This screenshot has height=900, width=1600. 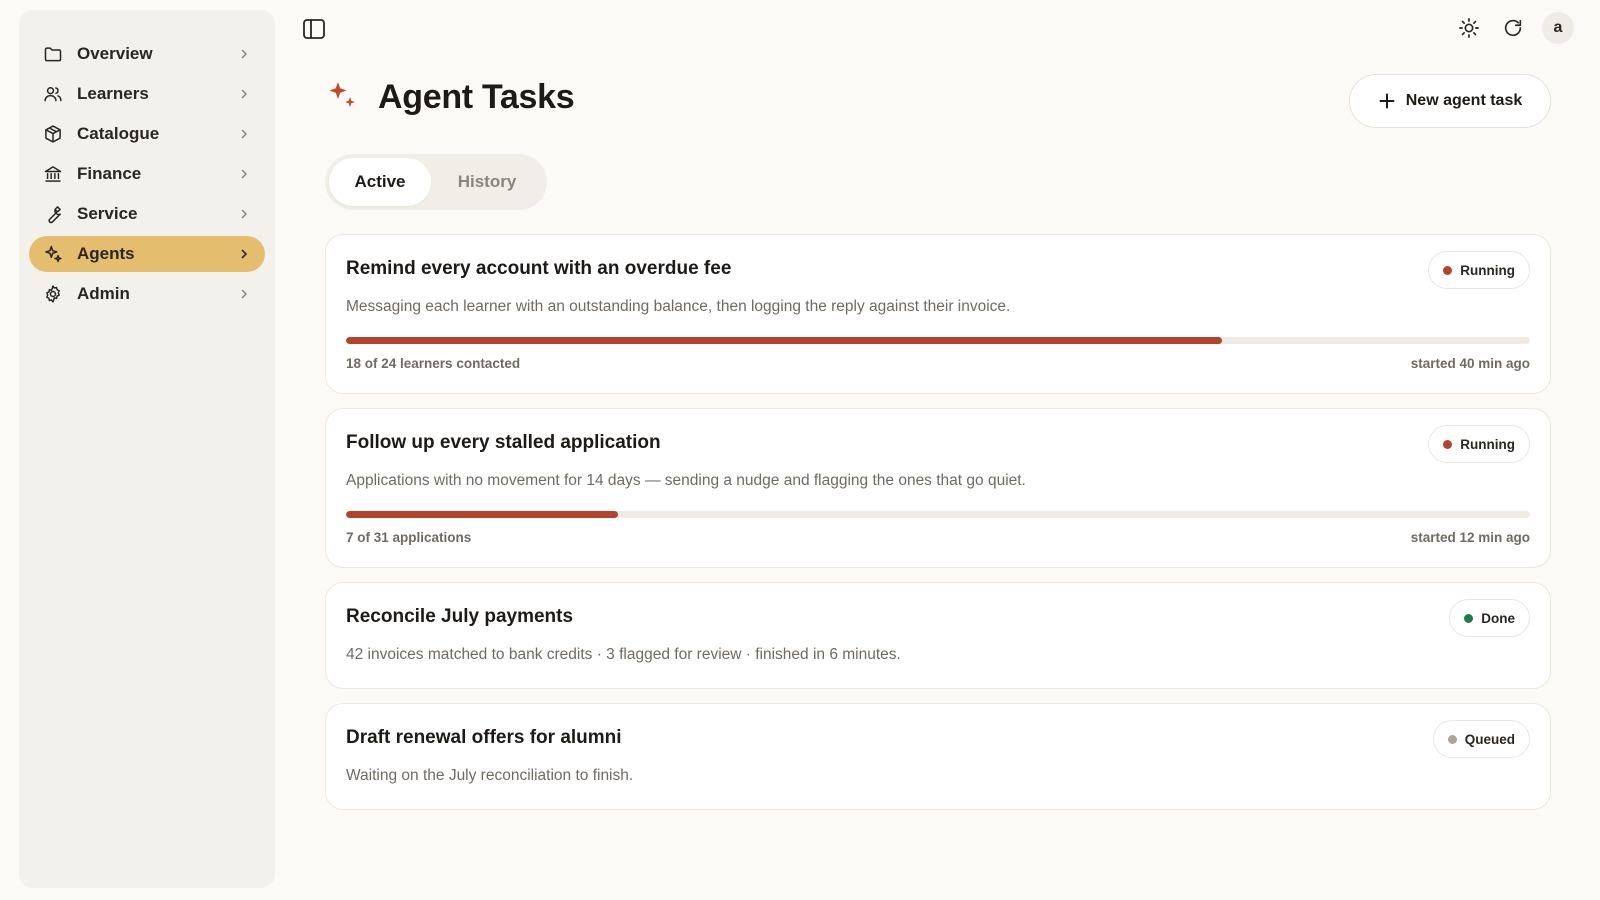 I want to click on topbar-actions: a, so click(x=1514, y=28).